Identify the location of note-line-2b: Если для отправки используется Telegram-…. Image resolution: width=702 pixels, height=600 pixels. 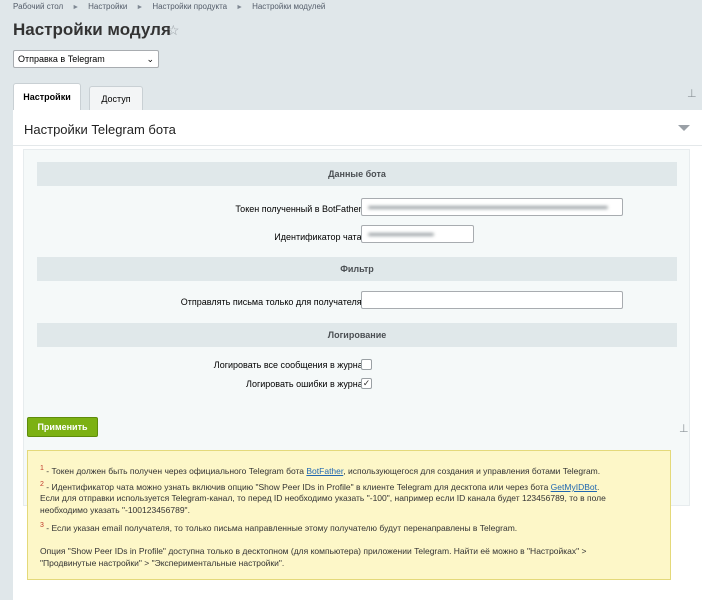
(323, 498).